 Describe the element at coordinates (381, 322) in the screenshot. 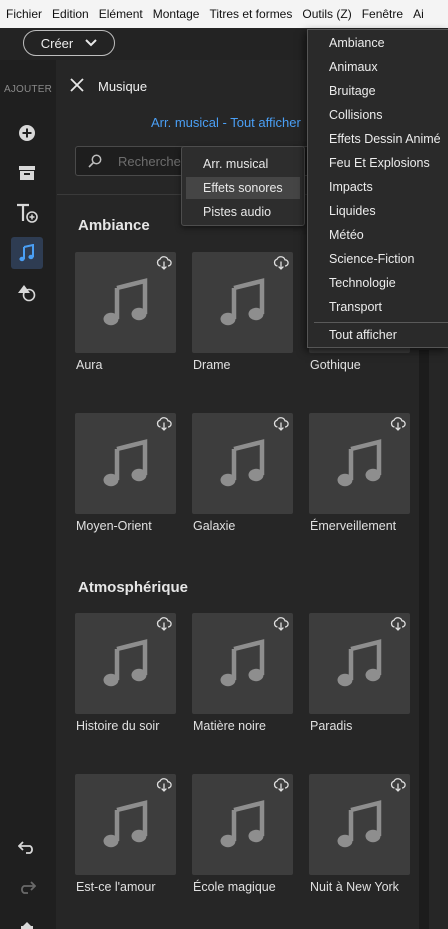

I see `dropdown-separator` at that location.